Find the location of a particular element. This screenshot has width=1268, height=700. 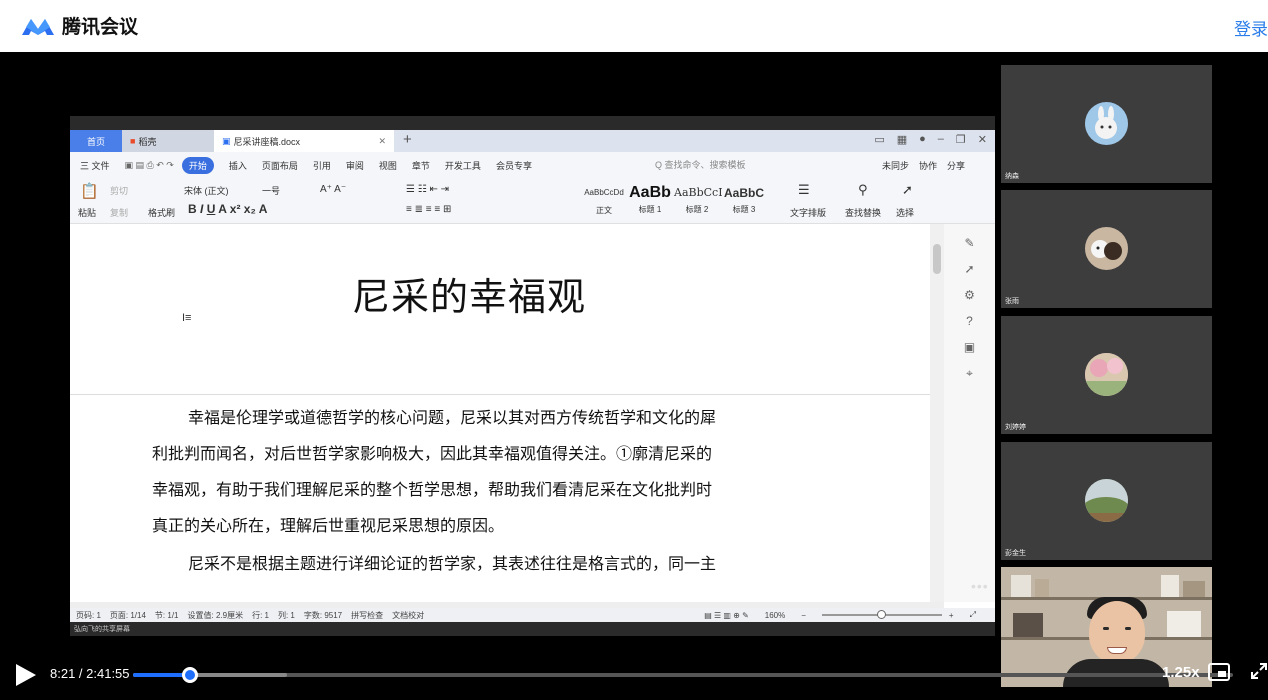

style-heading3: AaBbC 标题 3 is located at coordinates (744, 202).